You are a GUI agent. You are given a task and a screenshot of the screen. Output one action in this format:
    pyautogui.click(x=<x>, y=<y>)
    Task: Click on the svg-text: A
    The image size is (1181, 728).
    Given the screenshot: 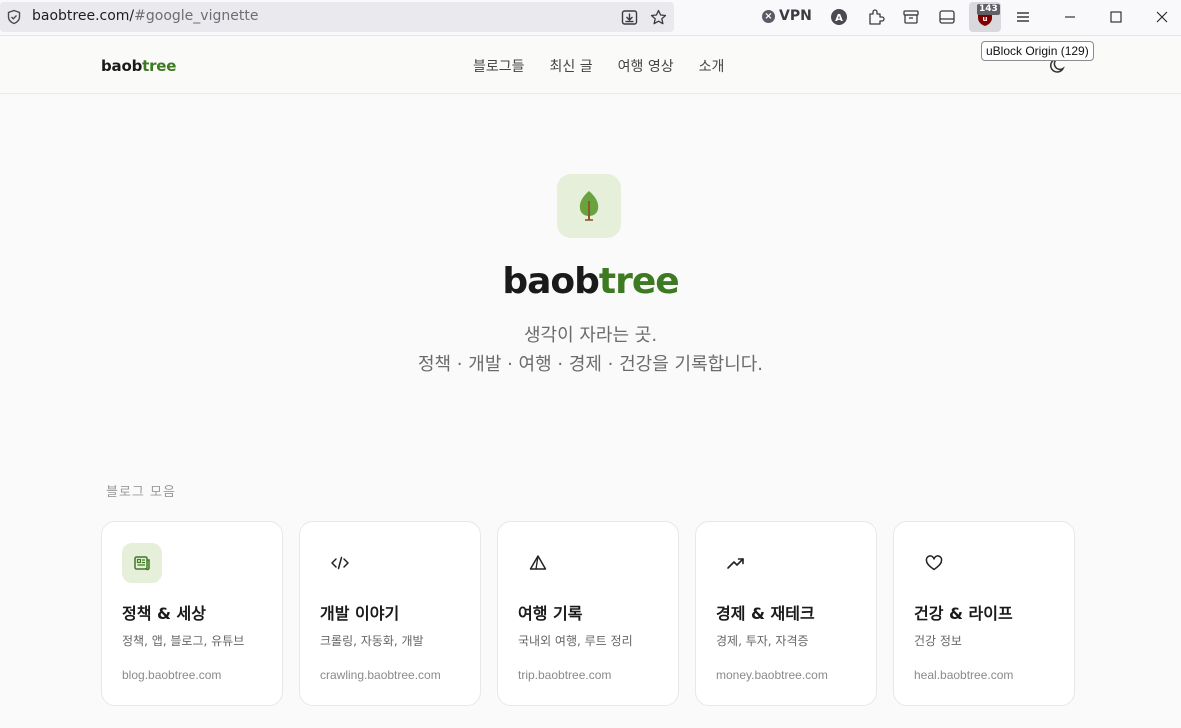 What is the action you would take?
    pyautogui.click(x=839, y=18)
    